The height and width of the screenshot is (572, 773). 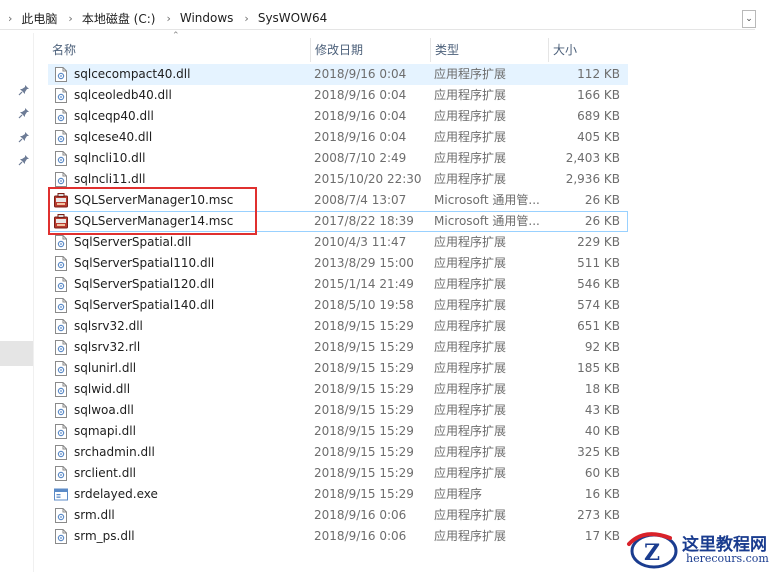 I want to click on file-name: sqlceoledb40.dll, so click(x=189, y=95).